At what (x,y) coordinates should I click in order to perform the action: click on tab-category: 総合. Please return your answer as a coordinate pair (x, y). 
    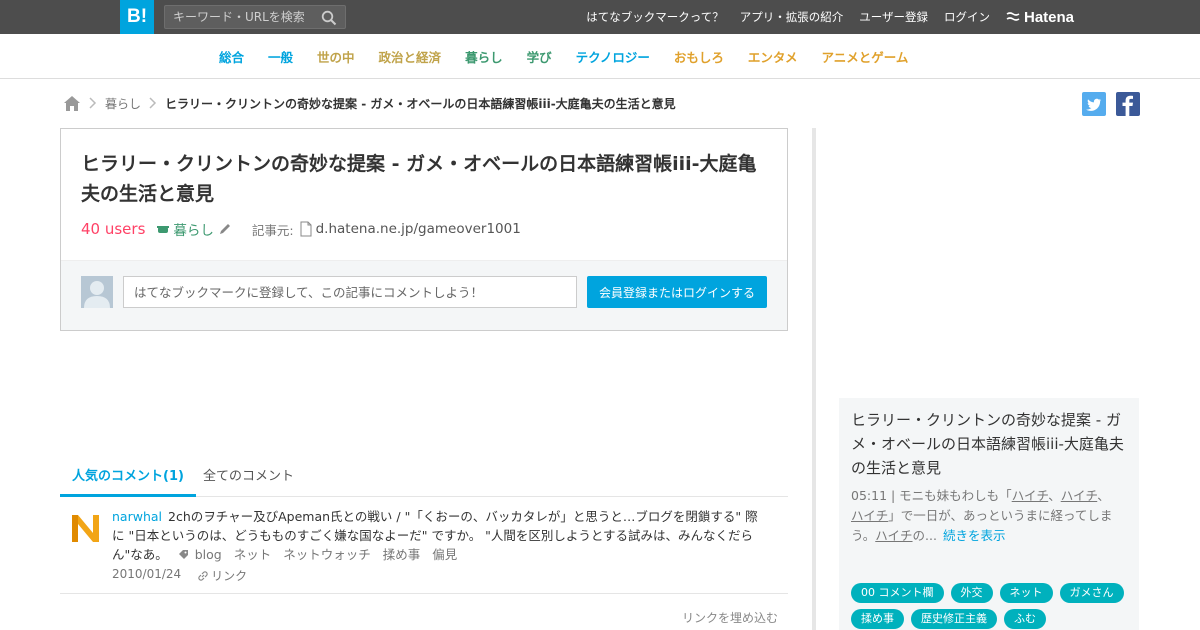
    Looking at the image, I should click on (231, 56).